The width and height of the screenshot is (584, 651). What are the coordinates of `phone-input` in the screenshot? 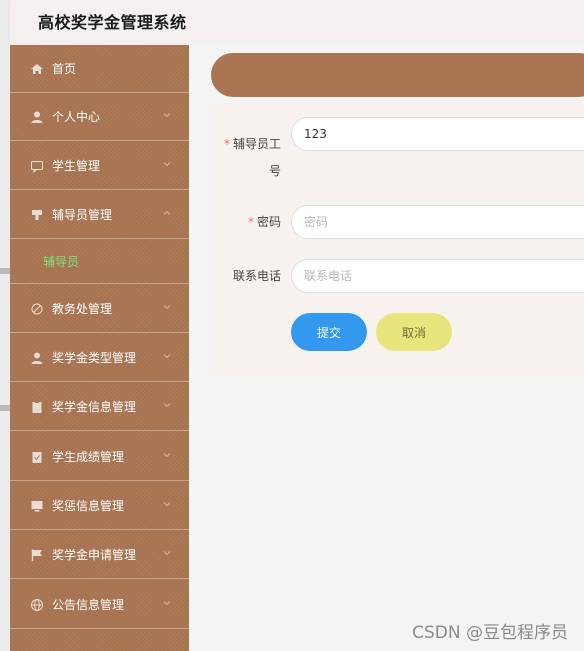 It's located at (437, 276).